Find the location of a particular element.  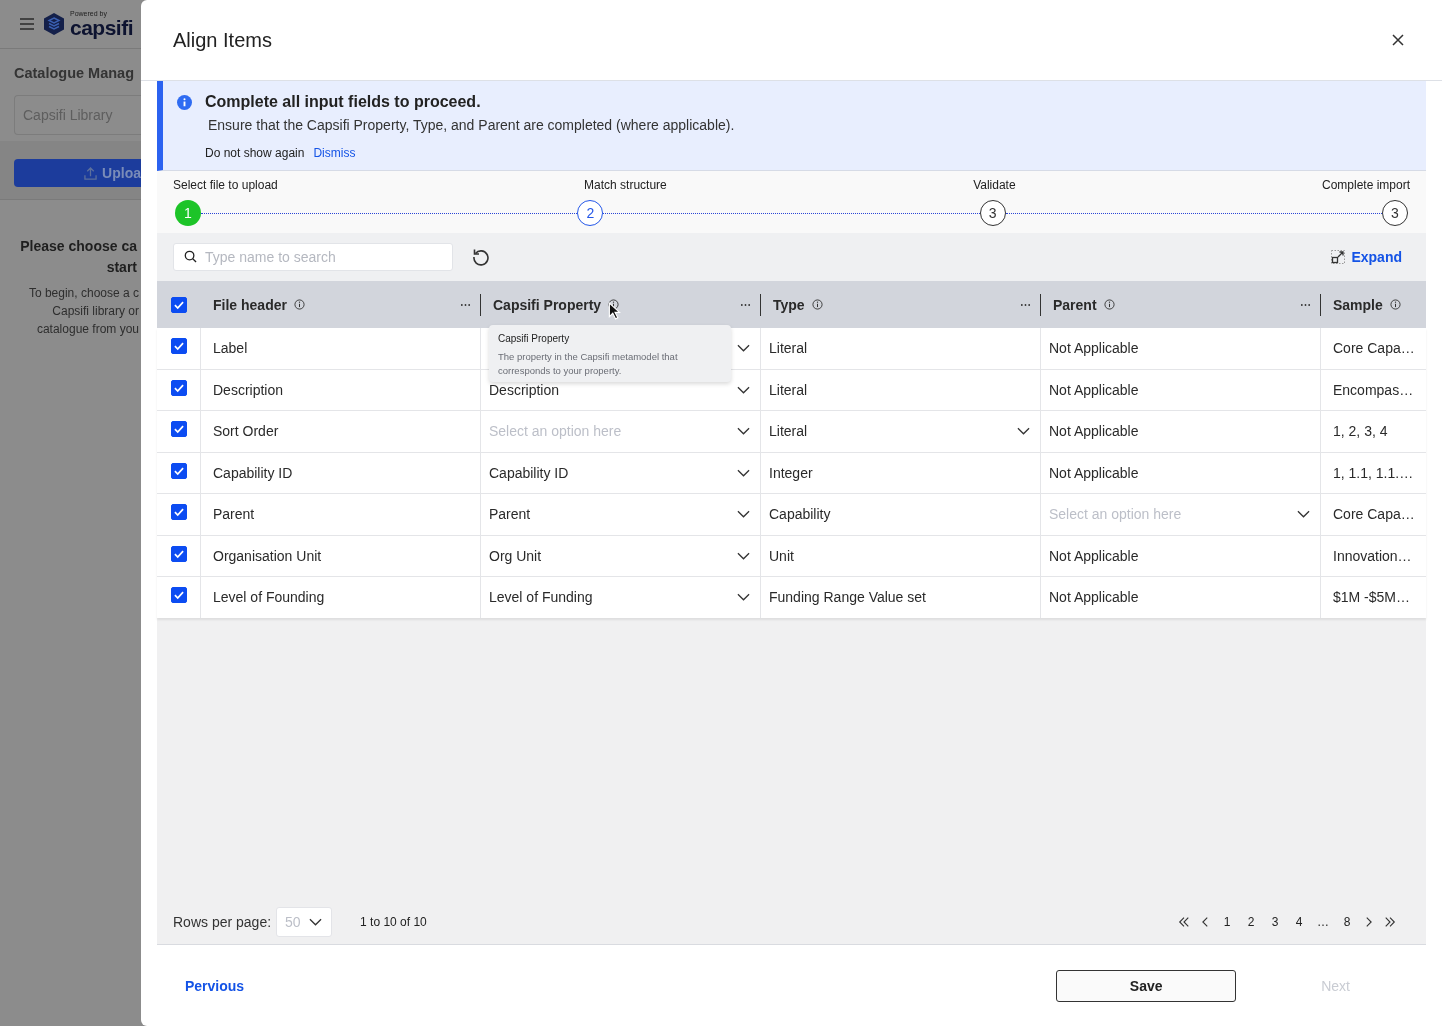

column-header: File header is located at coordinates (250, 304).